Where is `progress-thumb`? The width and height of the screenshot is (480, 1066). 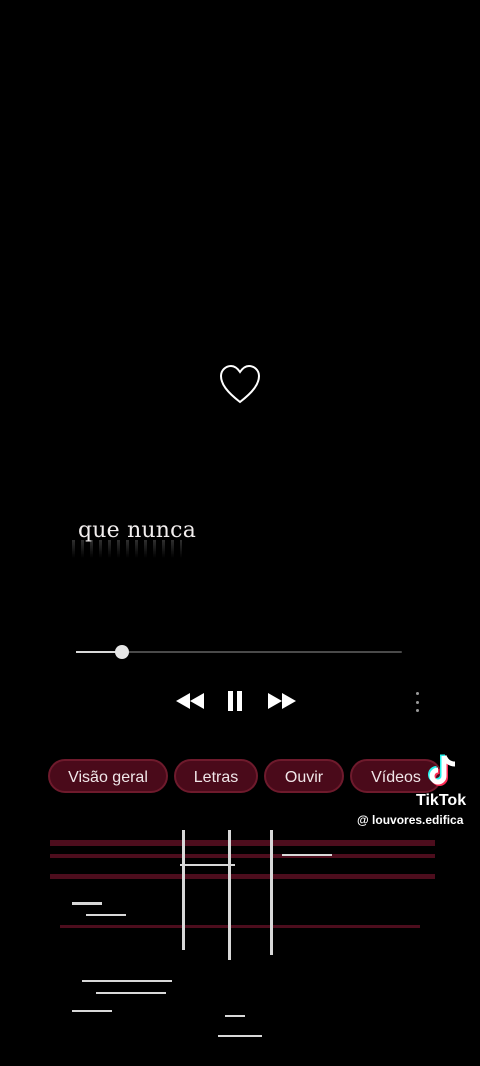 progress-thumb is located at coordinates (121, 652).